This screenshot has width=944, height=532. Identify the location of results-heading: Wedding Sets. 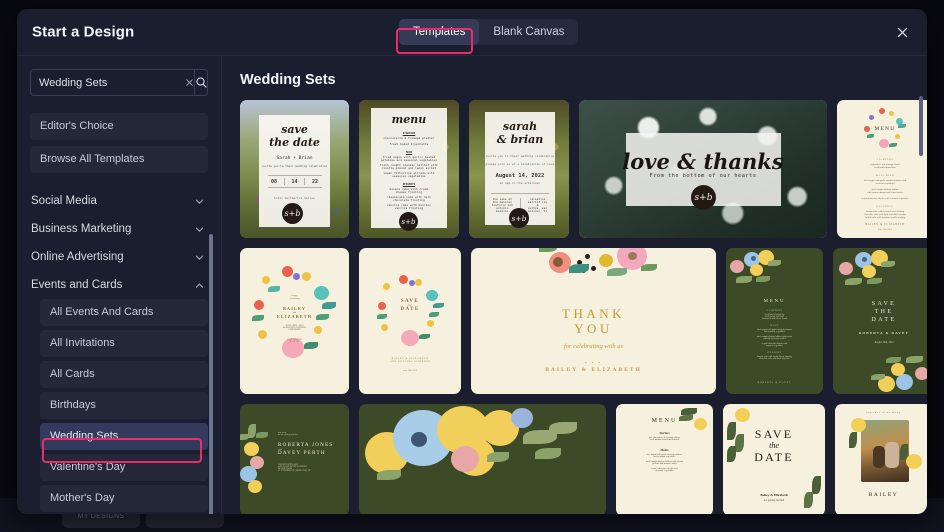
(288, 80).